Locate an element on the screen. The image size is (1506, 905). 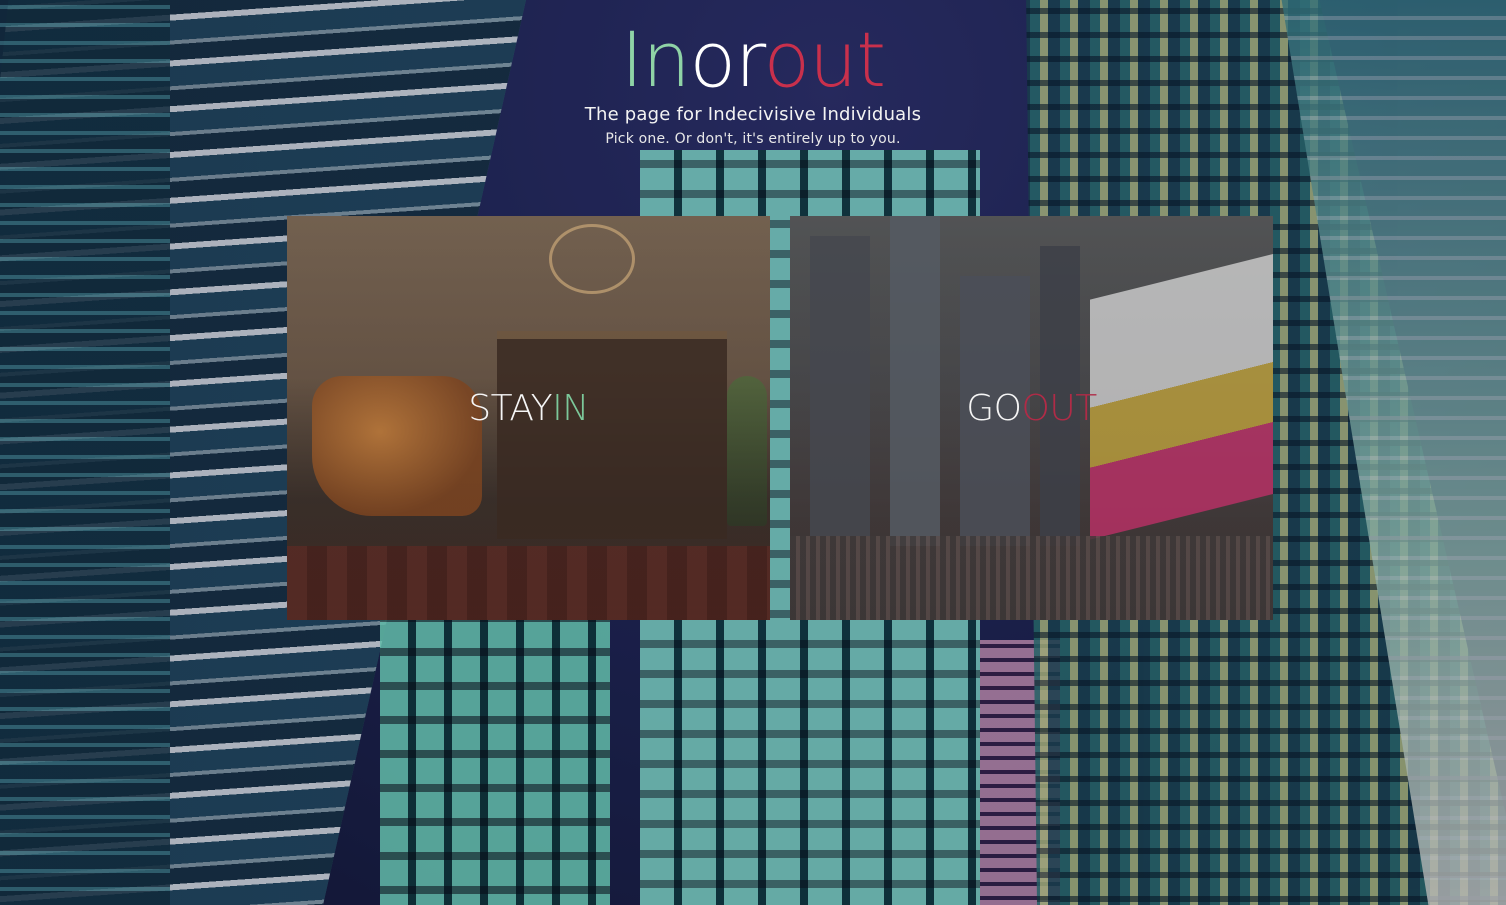
tagline: The page for Indecivisive Individuals is located at coordinates (753, 114).